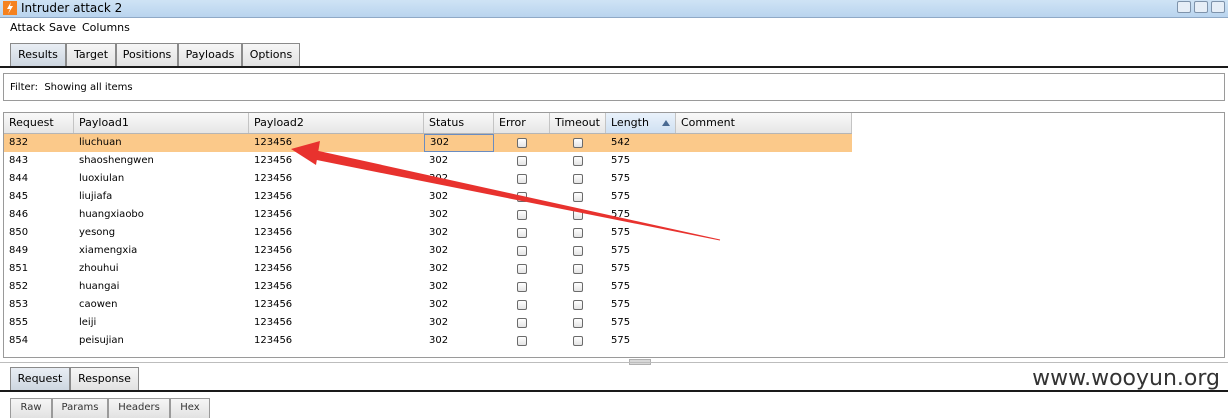 Image resolution: width=1228 pixels, height=418 pixels. What do you see at coordinates (428, 179) in the screenshot?
I see `table-row: 844 luoxiulan 123456 302 575` at bounding box center [428, 179].